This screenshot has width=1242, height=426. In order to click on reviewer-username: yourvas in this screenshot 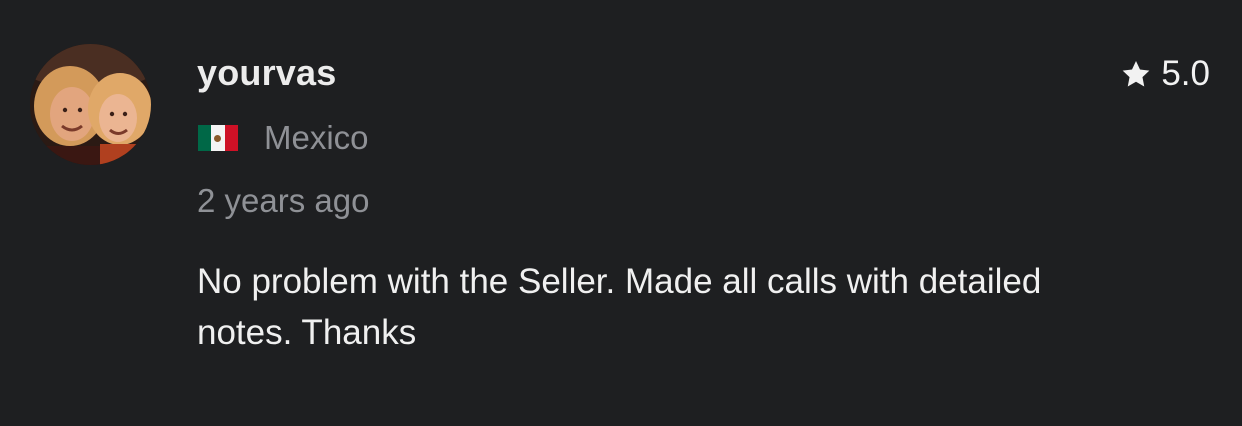, I will do `click(266, 73)`.